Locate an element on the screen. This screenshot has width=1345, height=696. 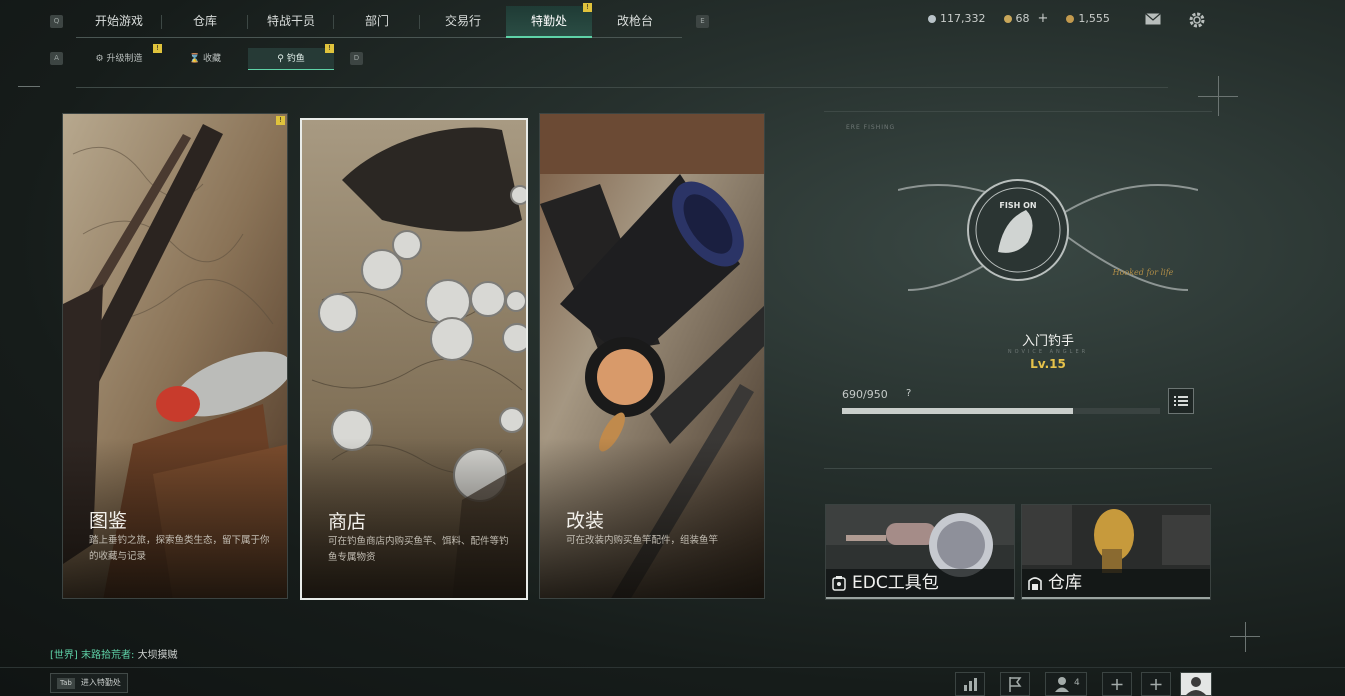
subtab-collection: ⌛ 收藏 is located at coordinates (205, 59).